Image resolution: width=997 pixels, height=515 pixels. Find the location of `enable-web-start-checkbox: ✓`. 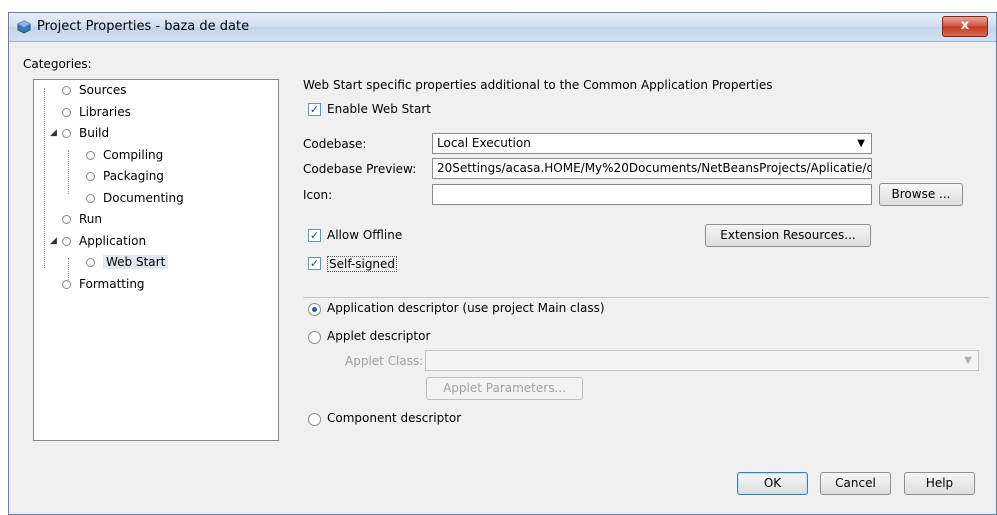

enable-web-start-checkbox: ✓ is located at coordinates (314, 109).